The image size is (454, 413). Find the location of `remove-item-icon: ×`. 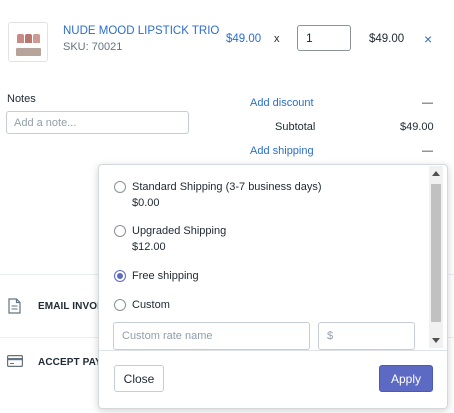

remove-item-icon: × is located at coordinates (428, 39).